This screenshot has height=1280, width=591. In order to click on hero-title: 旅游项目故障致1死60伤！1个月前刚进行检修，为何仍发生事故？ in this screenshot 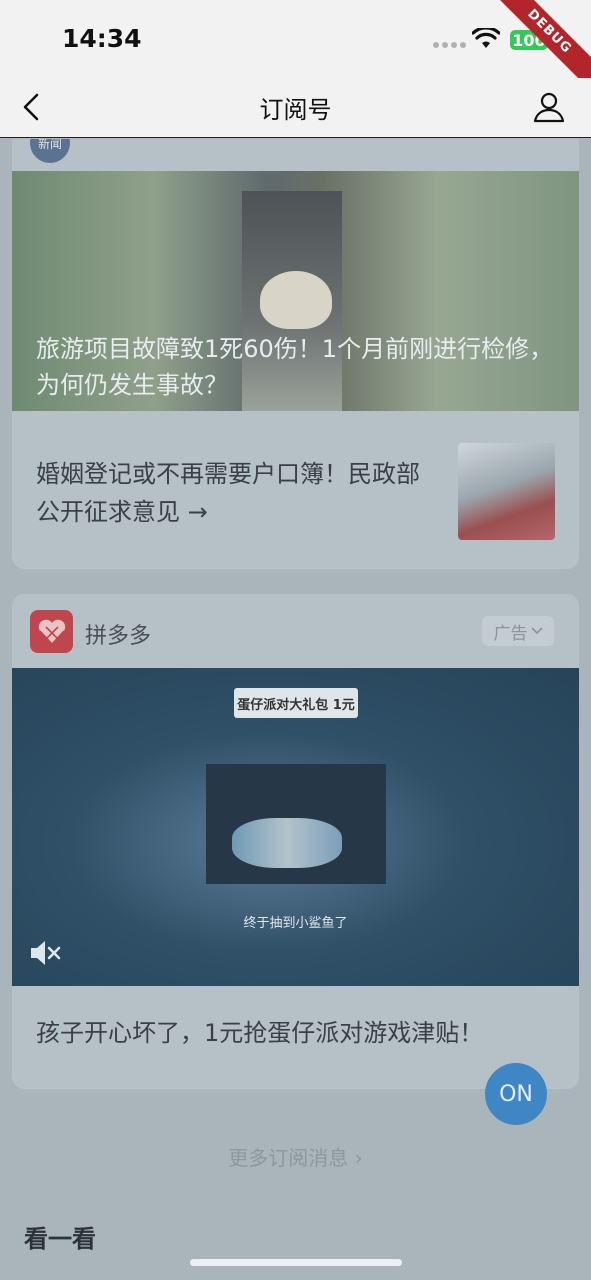, I will do `click(301, 367)`.